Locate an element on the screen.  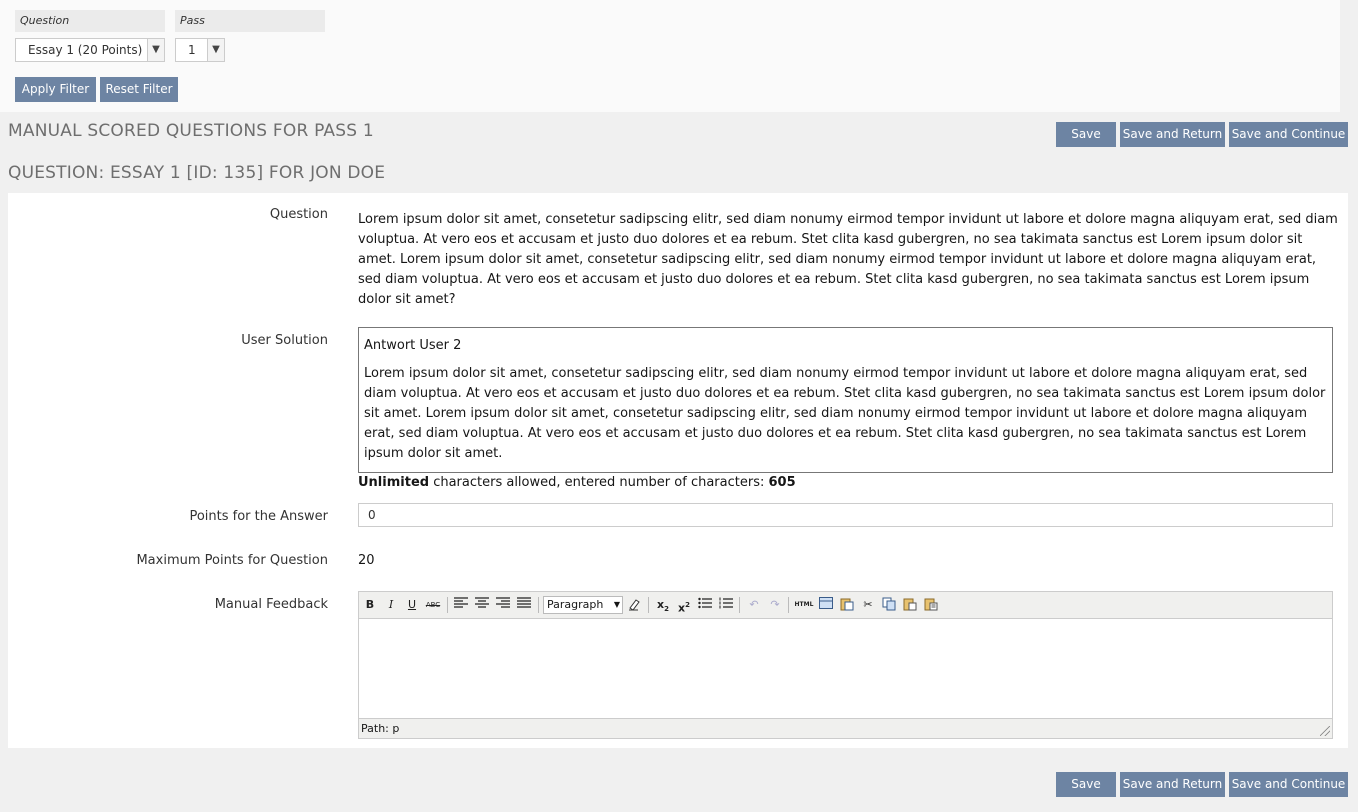
question-filter-value: Essay 1 (20 Points) [ID: 135] is located at coordinates (96, 50).